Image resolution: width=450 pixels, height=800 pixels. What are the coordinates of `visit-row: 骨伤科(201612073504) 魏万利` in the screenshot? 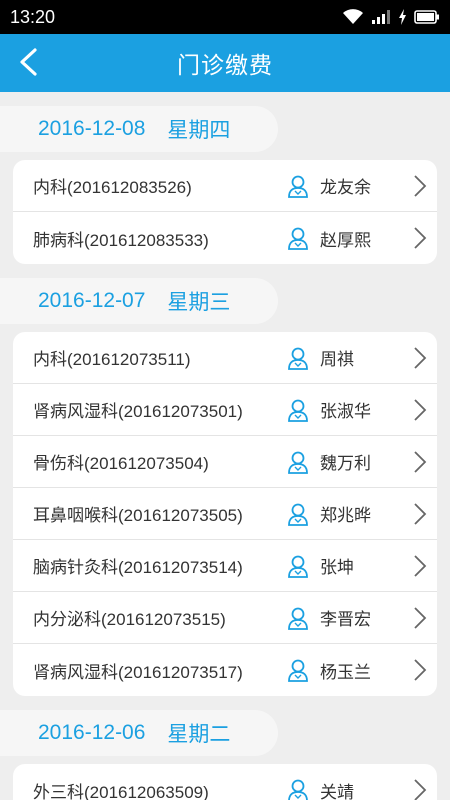 It's located at (225, 462).